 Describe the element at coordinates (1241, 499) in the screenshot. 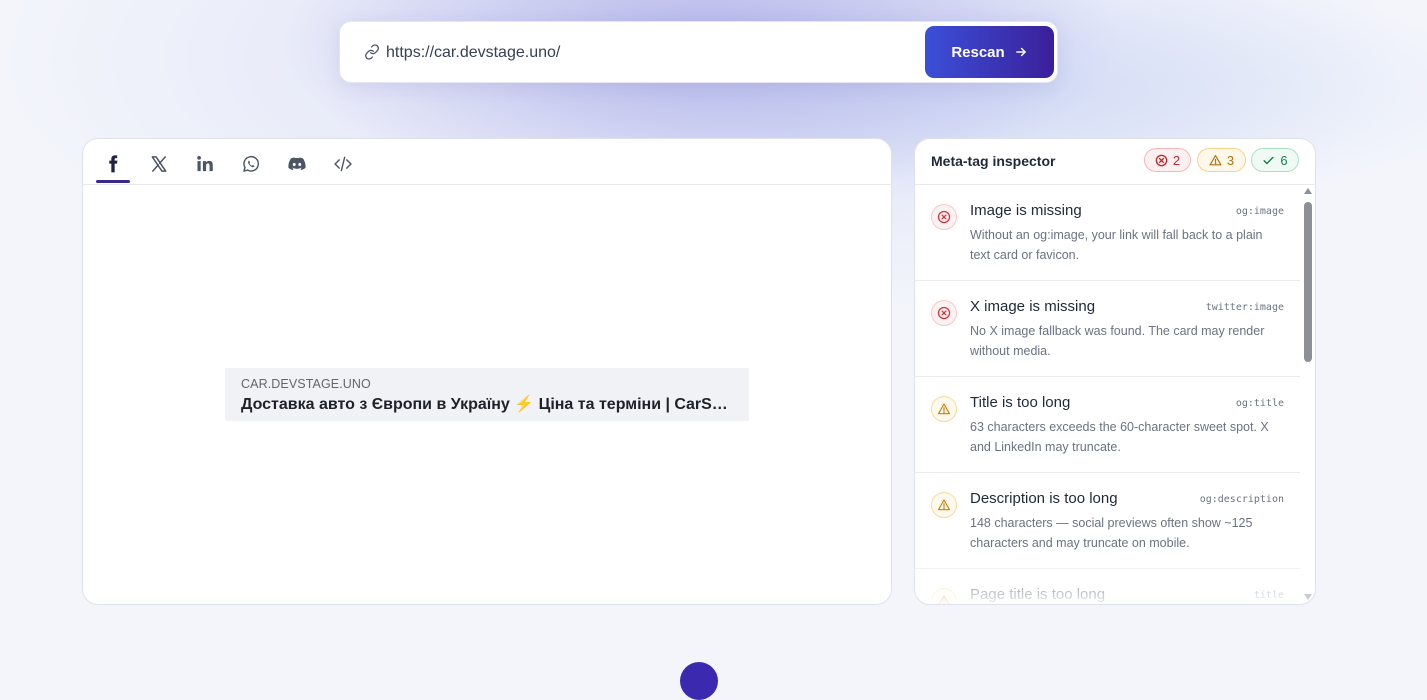

I see `issue-tag: og:description` at that location.